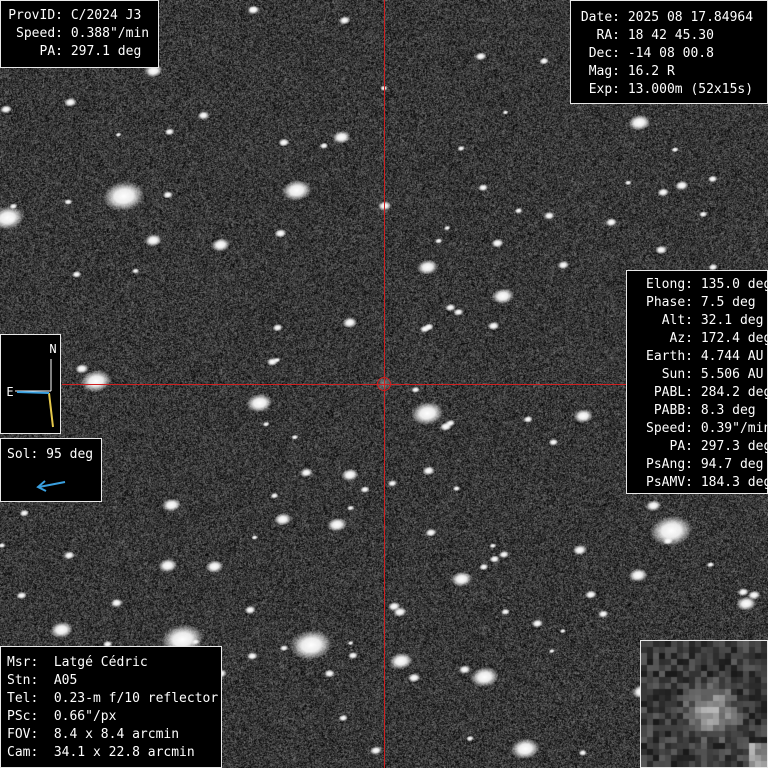 This screenshot has height=768, width=768. What do you see at coordinates (677, 374) in the screenshot?
I see `geometry-label: Sun:` at bounding box center [677, 374].